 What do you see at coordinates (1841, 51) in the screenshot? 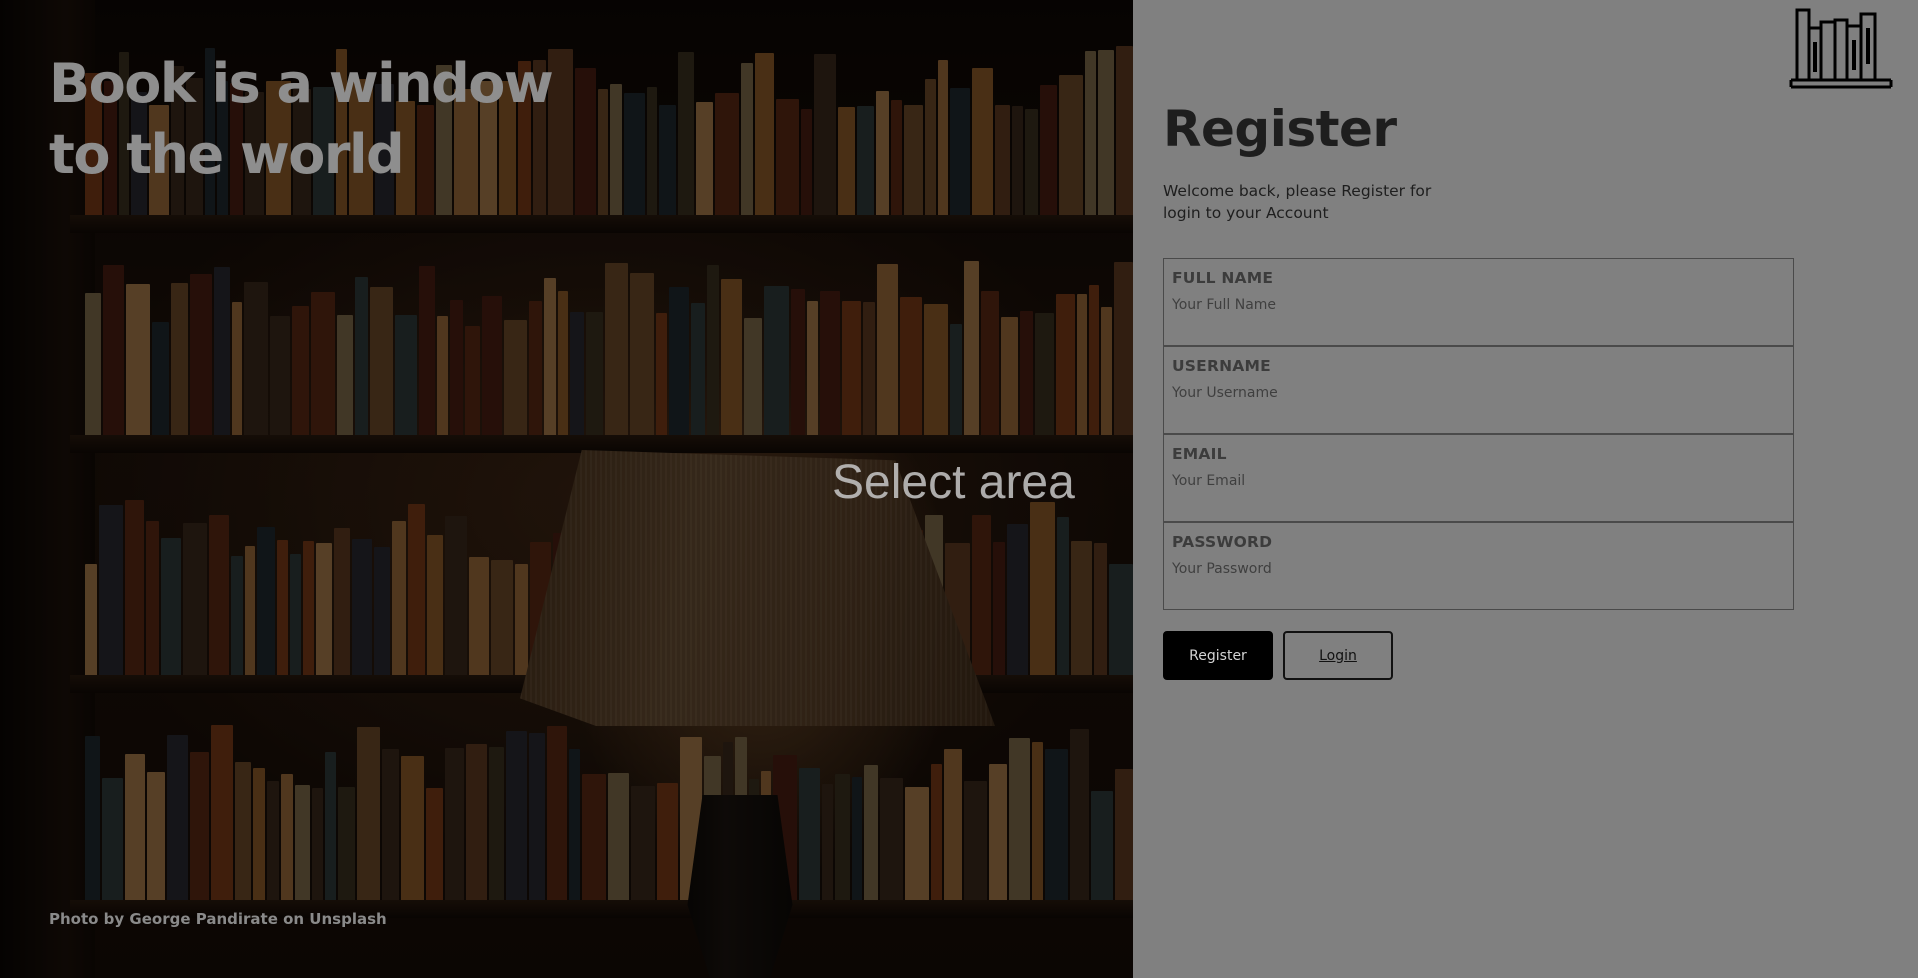
I see `bookshelf-icon` at bounding box center [1841, 51].